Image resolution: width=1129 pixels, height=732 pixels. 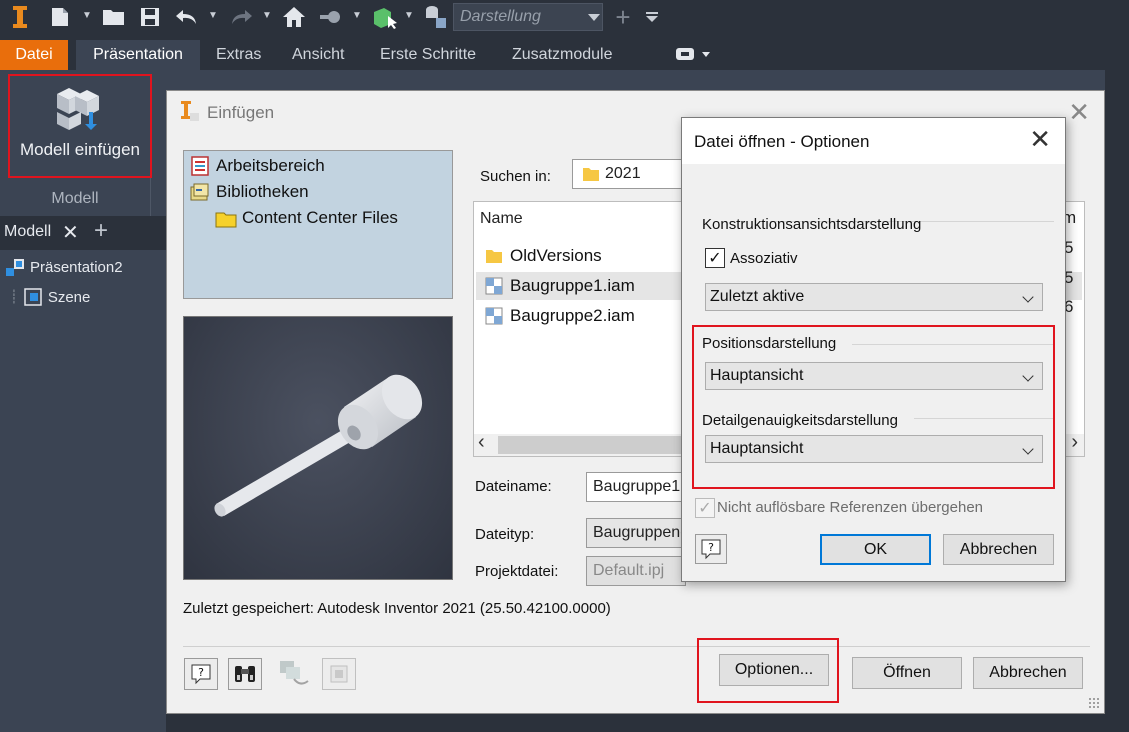 I want to click on location-label: Bibliotheken, so click(x=262, y=191).